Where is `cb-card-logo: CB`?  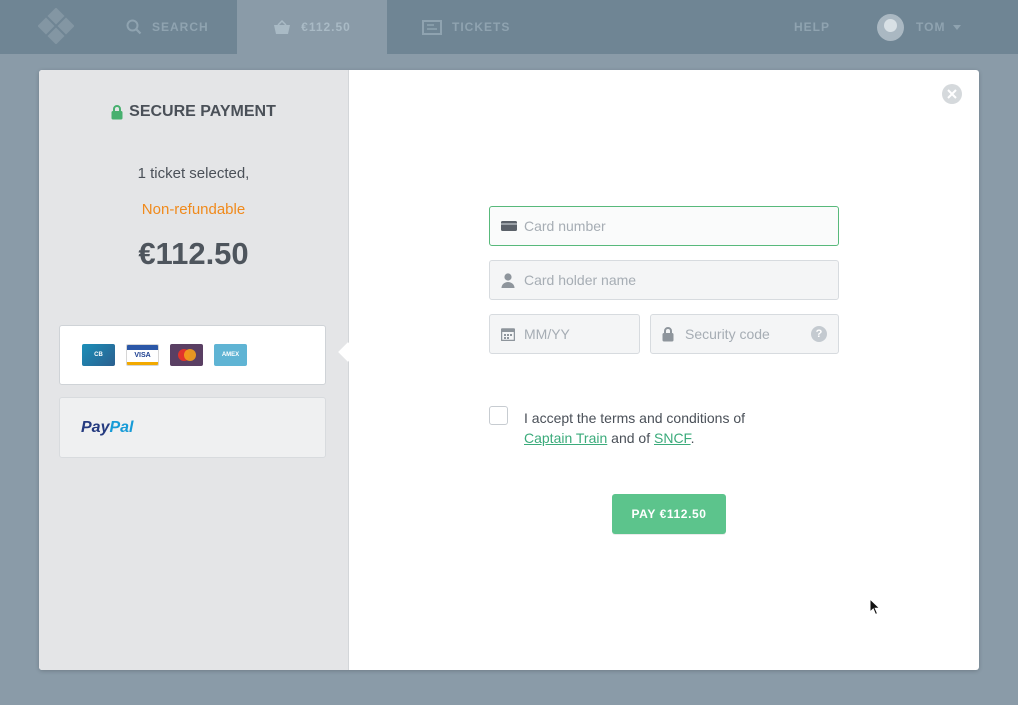
cb-card-logo: CB is located at coordinates (98, 355).